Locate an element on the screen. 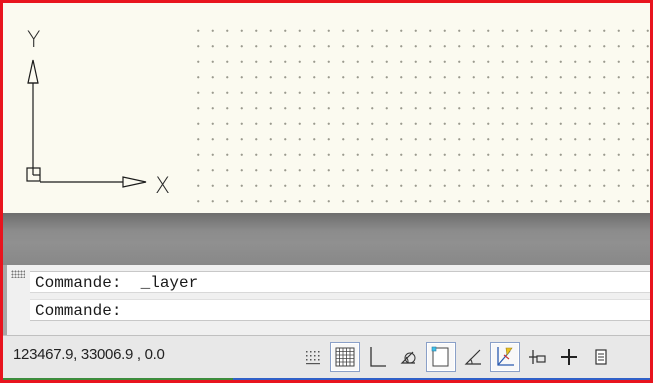 The width and height of the screenshot is (653, 383). crosshair-toggle is located at coordinates (569, 357).